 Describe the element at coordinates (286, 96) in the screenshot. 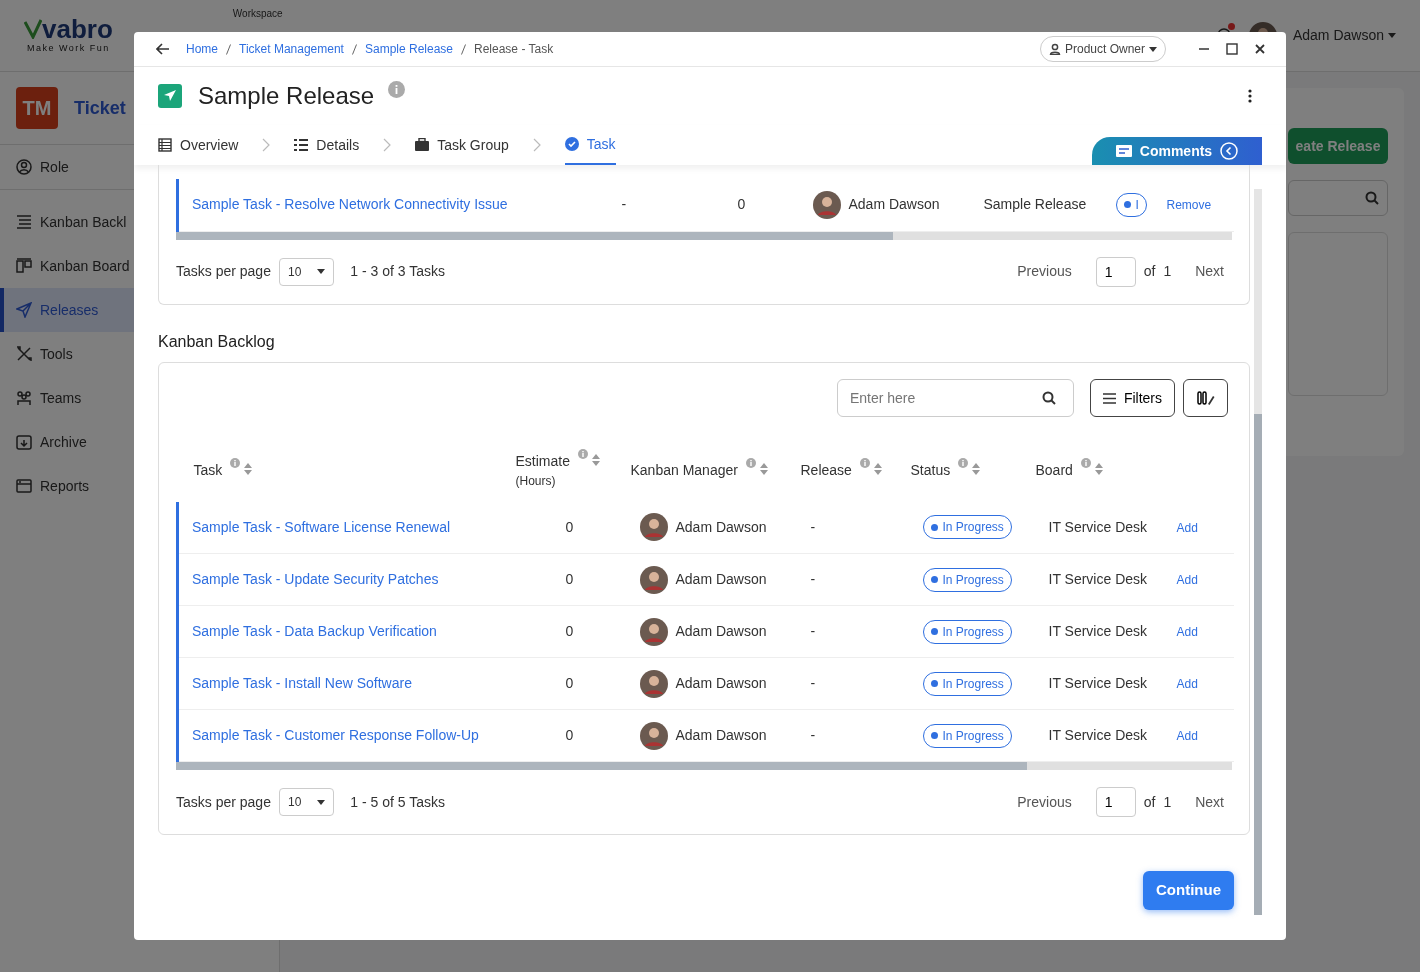

I see `page-title: Sample Release` at that location.